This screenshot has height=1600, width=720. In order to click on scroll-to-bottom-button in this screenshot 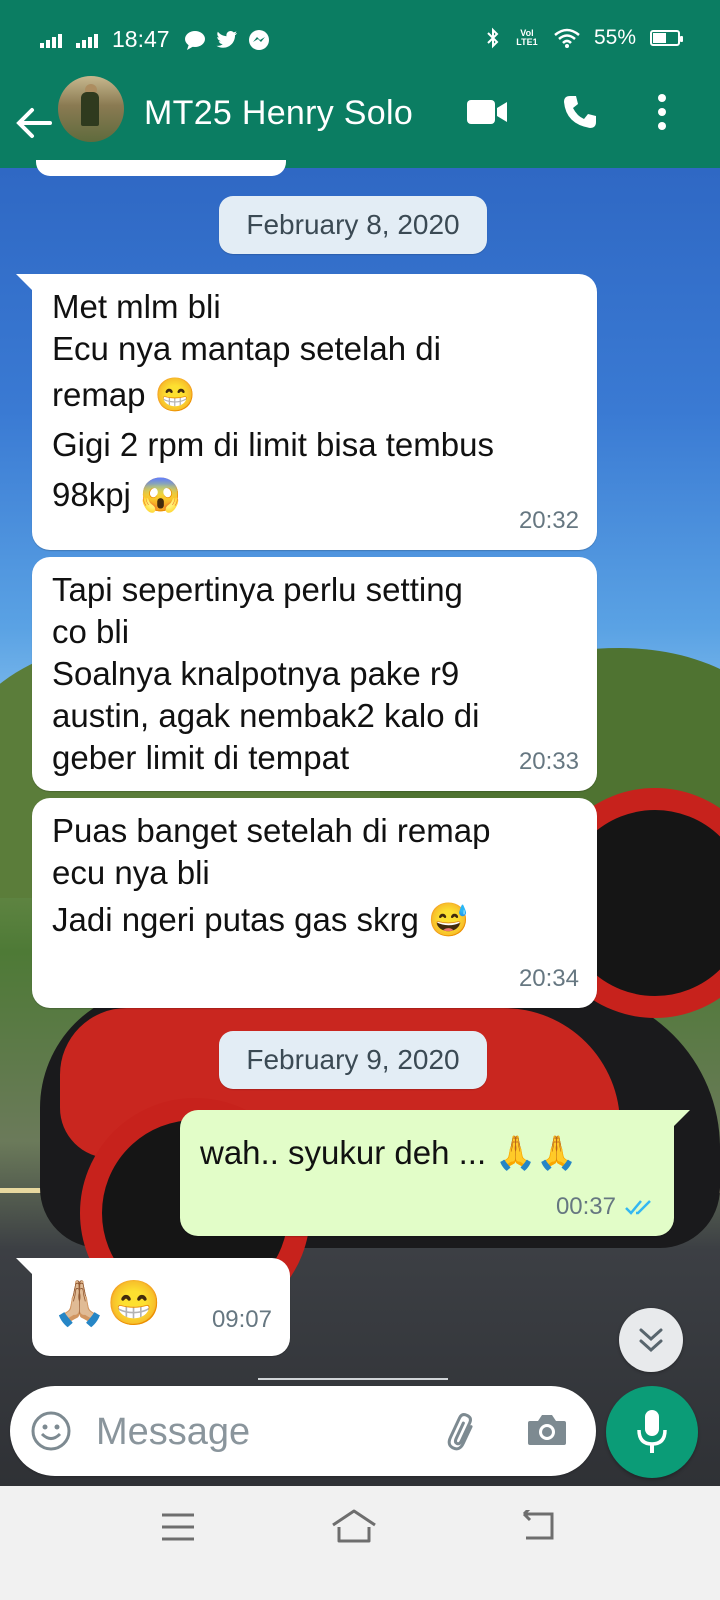, I will do `click(651, 1340)`.